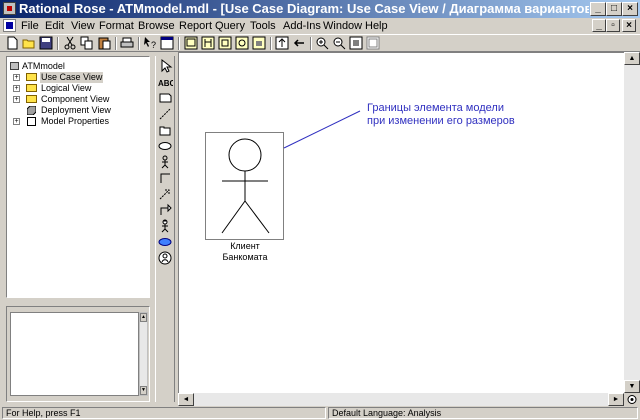 This screenshot has width=640, height=420. I want to click on tree-item-label: Deployment View, so click(76, 110).